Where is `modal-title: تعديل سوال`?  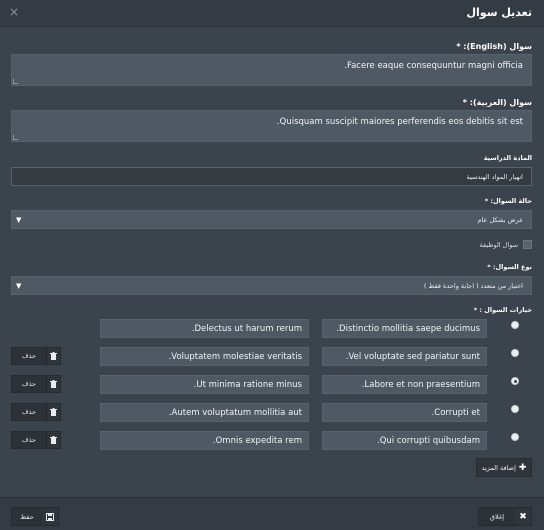 modal-title: تعديل سوال is located at coordinates (499, 12).